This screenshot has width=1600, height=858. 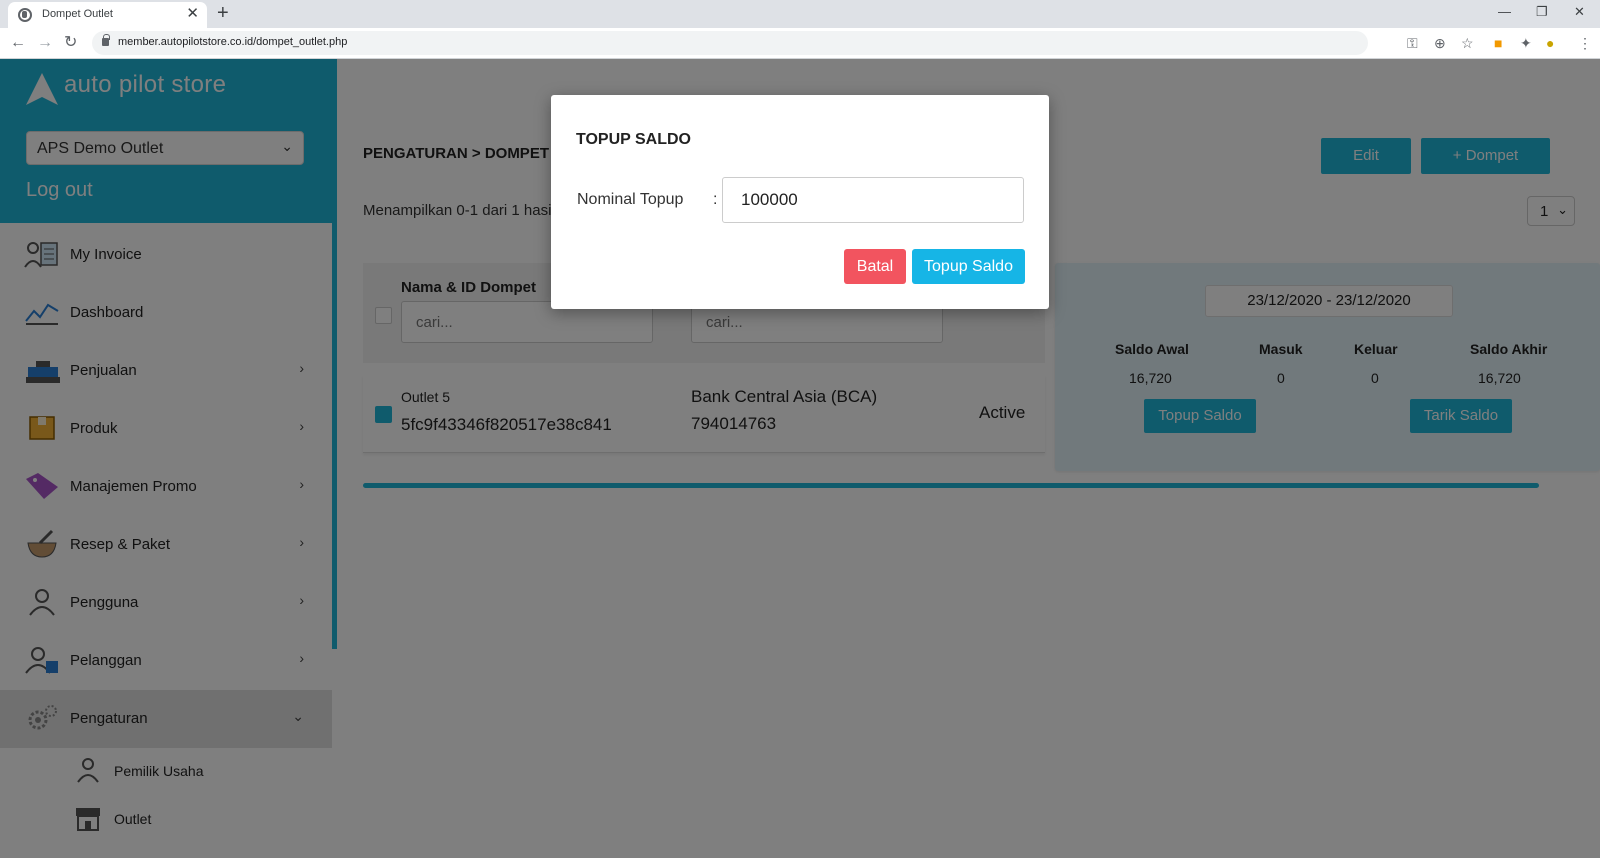 What do you see at coordinates (1498, 43) in the screenshot?
I see `extension-orange-icon: ■` at bounding box center [1498, 43].